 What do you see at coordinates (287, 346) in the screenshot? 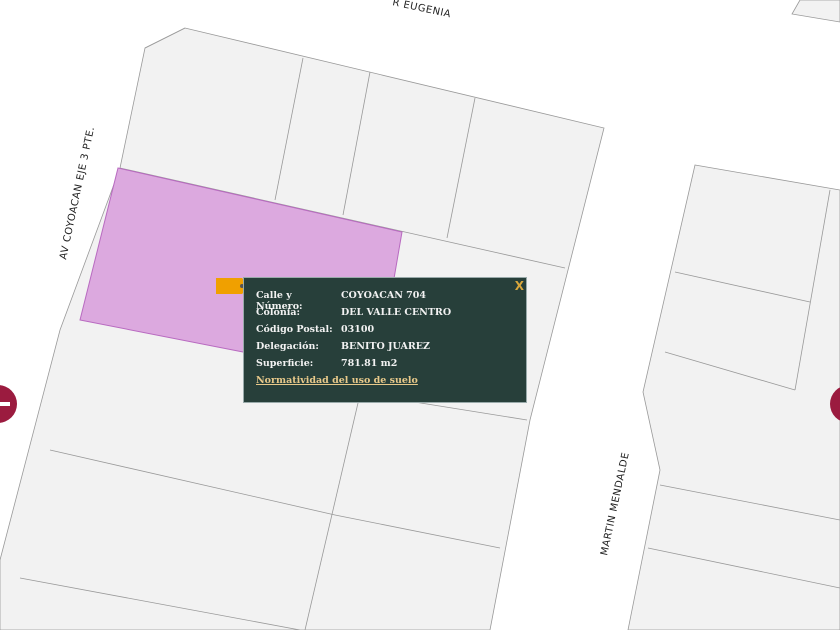
I see `info-label: Delegación:` at bounding box center [287, 346].